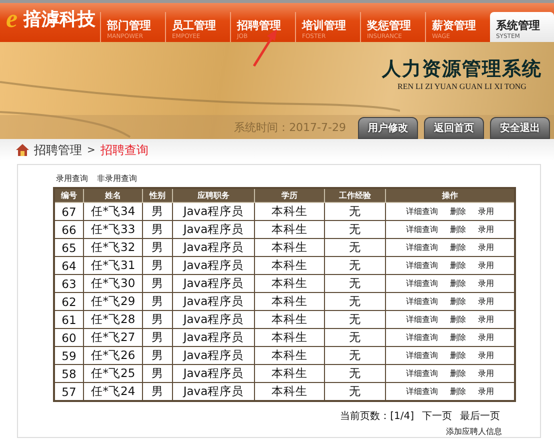  Describe the element at coordinates (69, 247) in the screenshot. I see `table-cell: 65` at that location.